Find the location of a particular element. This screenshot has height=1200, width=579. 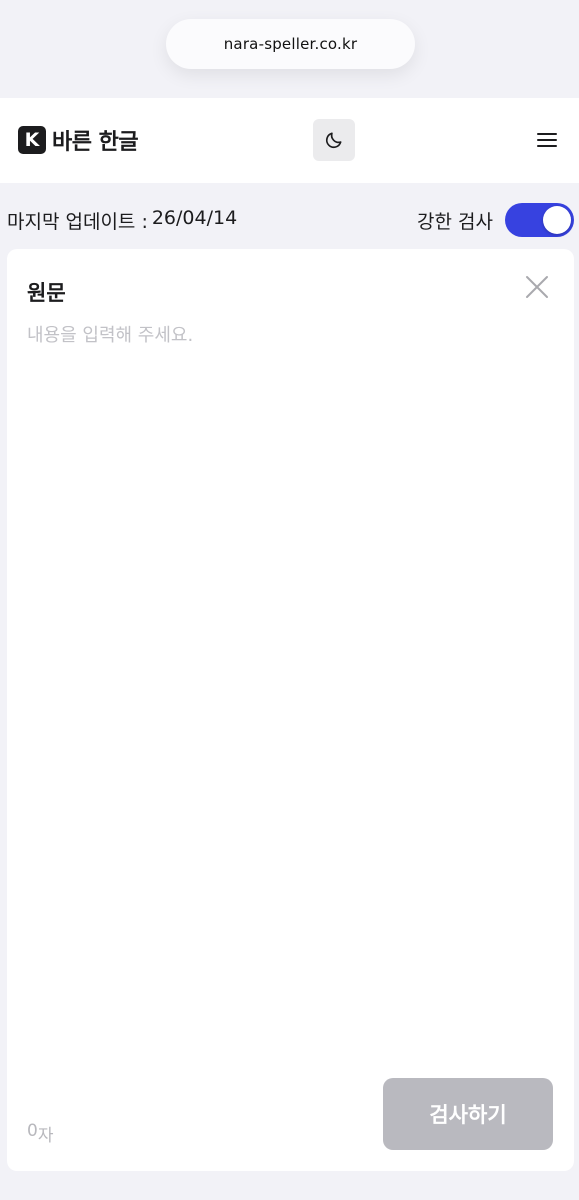

browser-chrome: nara-speller.co.kr is located at coordinates (289, 49).